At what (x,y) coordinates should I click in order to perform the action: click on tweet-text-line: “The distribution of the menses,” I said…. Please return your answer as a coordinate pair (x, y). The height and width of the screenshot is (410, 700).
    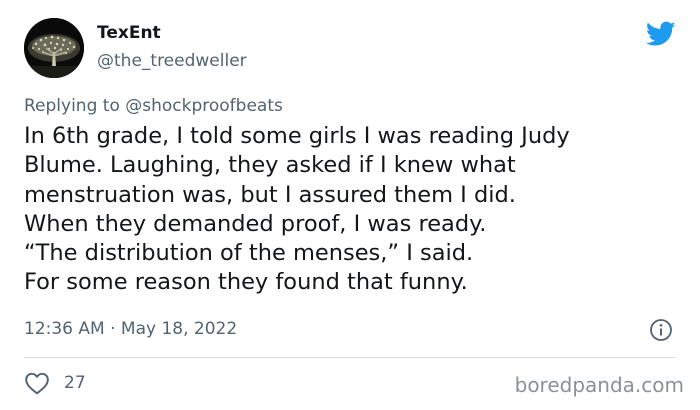
    Looking at the image, I should click on (249, 253).